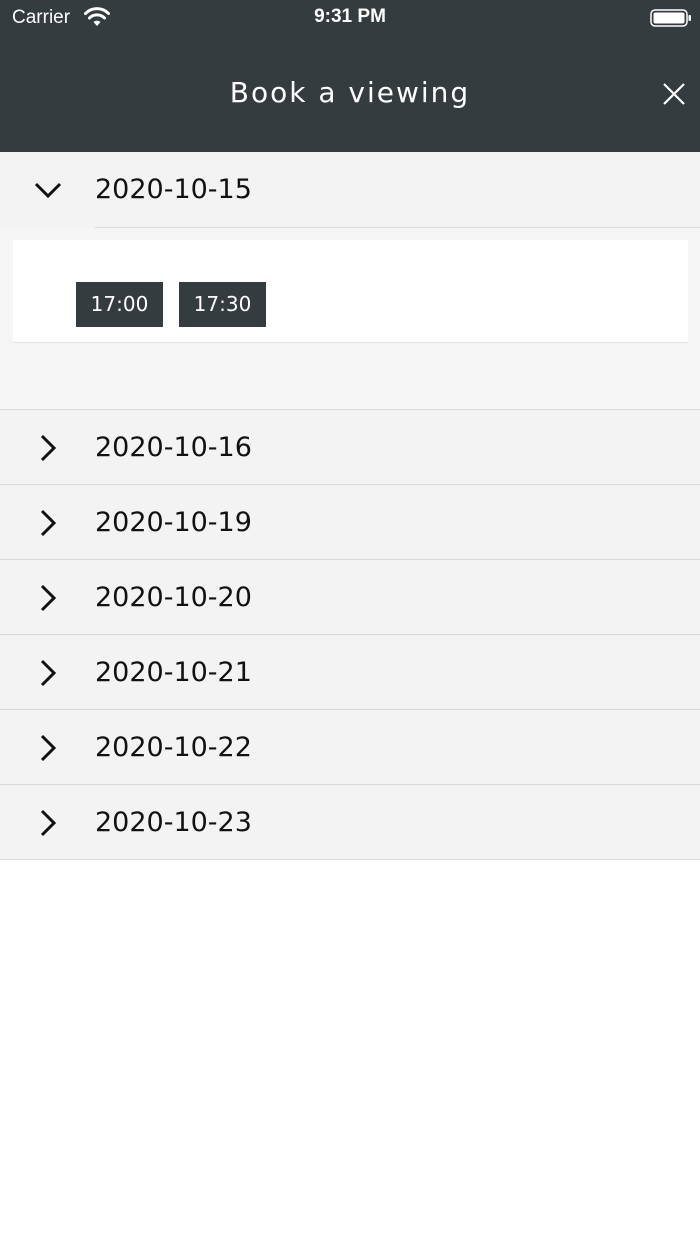 This screenshot has width=700, height=1244. What do you see at coordinates (222, 304) in the screenshot?
I see `time-slot-button: 17:30` at bounding box center [222, 304].